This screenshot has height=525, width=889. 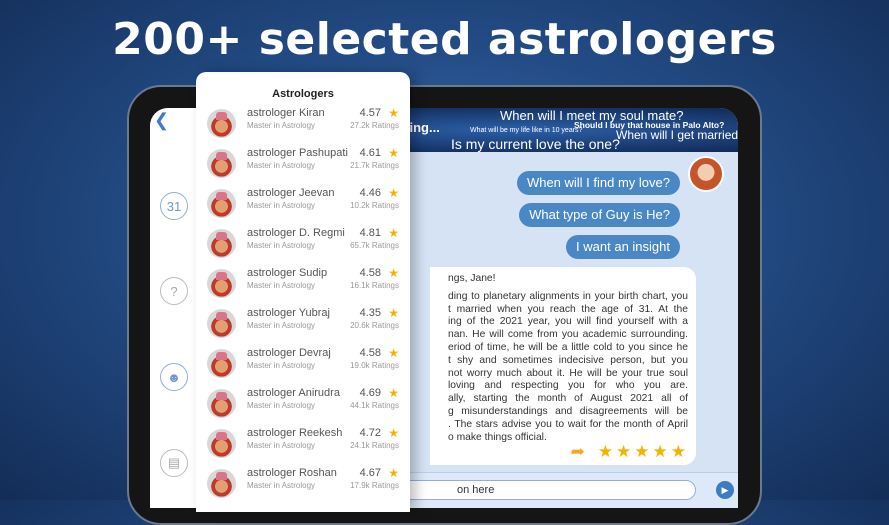 What do you see at coordinates (175, 308) in the screenshot?
I see `sidebar: ❮ 31 ? ☻ ▤` at bounding box center [175, 308].